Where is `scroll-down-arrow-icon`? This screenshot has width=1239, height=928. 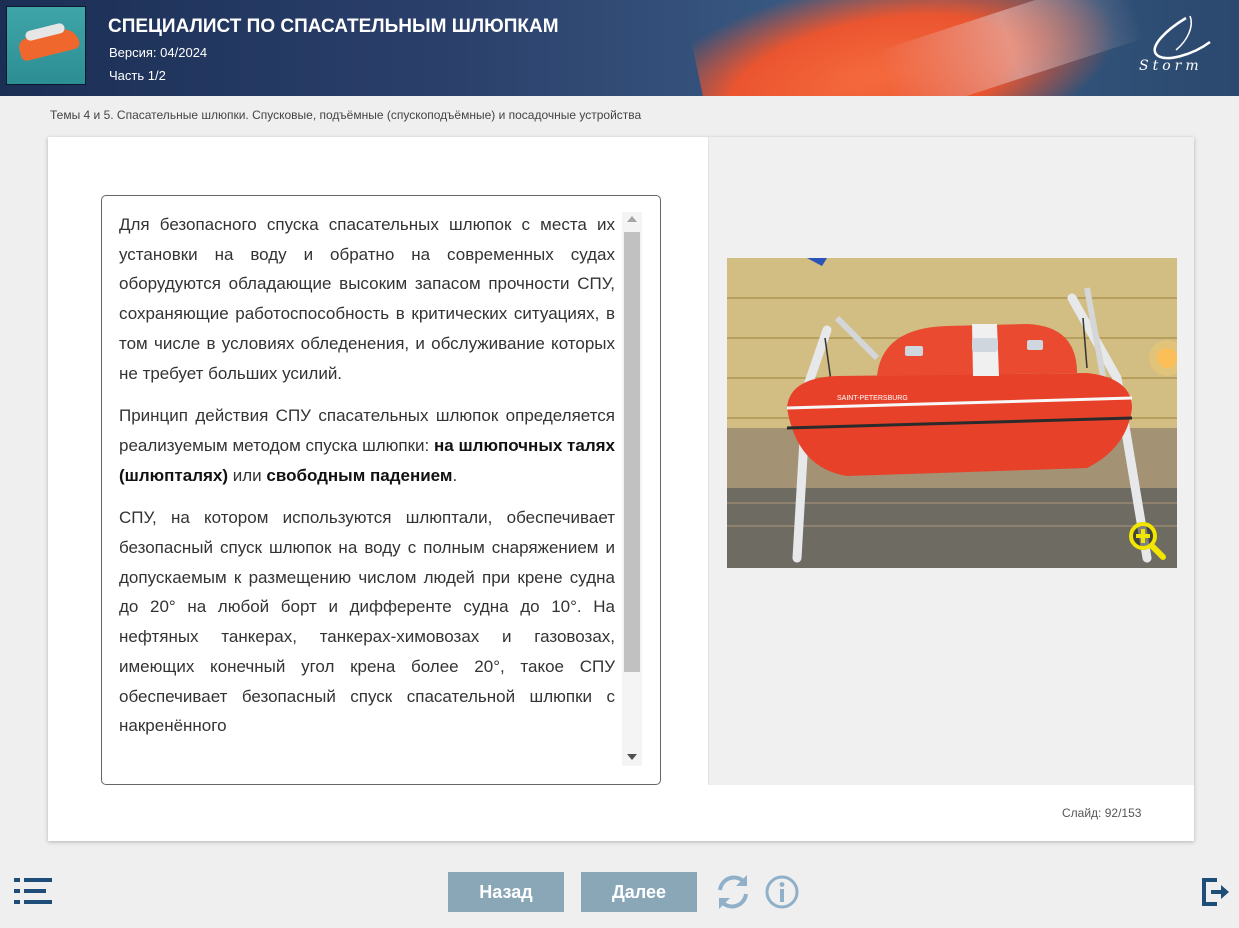
scroll-down-arrow-icon is located at coordinates (632, 757).